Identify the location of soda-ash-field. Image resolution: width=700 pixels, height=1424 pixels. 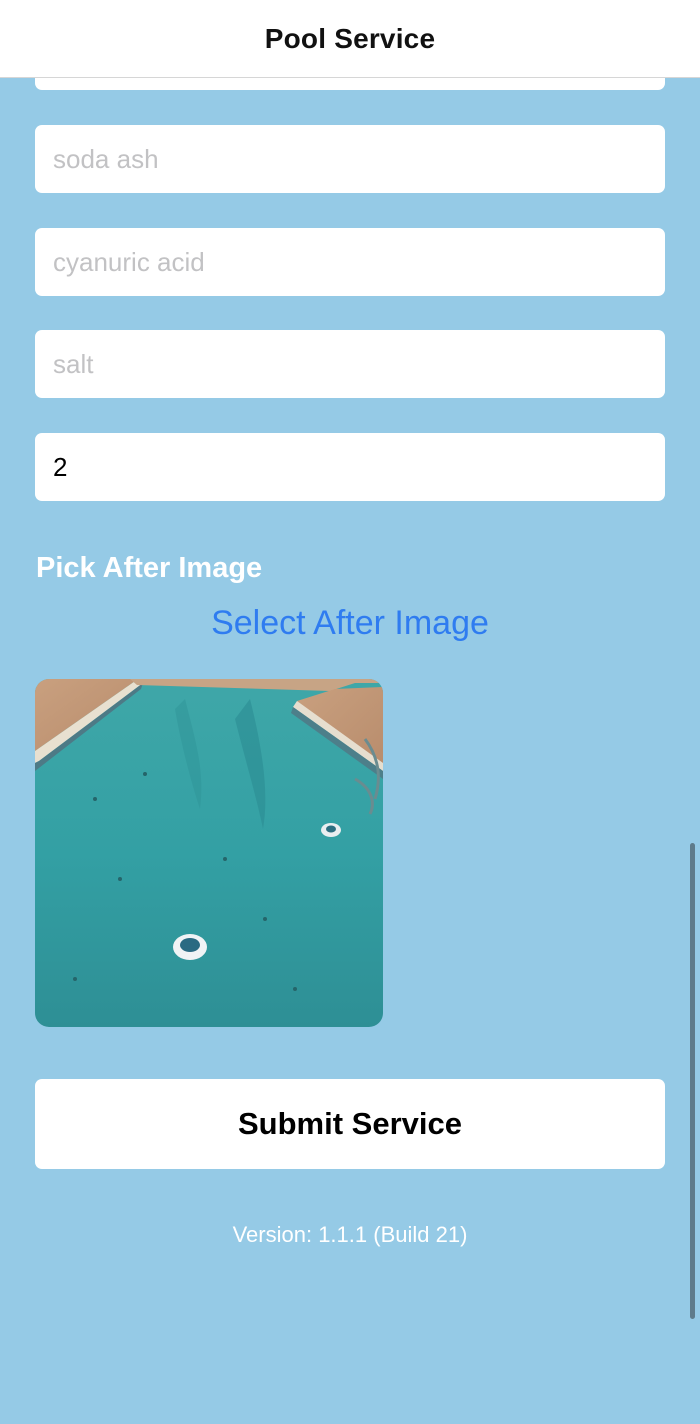
(350, 159).